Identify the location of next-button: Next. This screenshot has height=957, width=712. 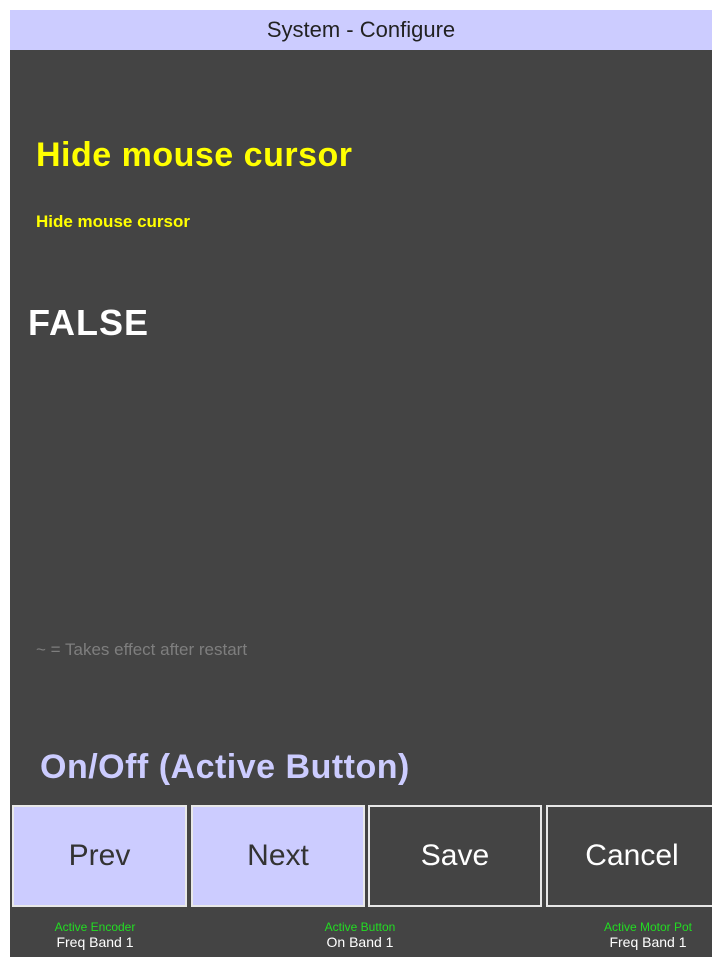
(278, 856).